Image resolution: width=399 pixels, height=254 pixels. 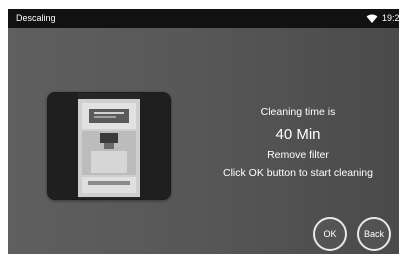 I want to click on start-instruction: Click OK button to start cleaning, so click(x=298, y=173).